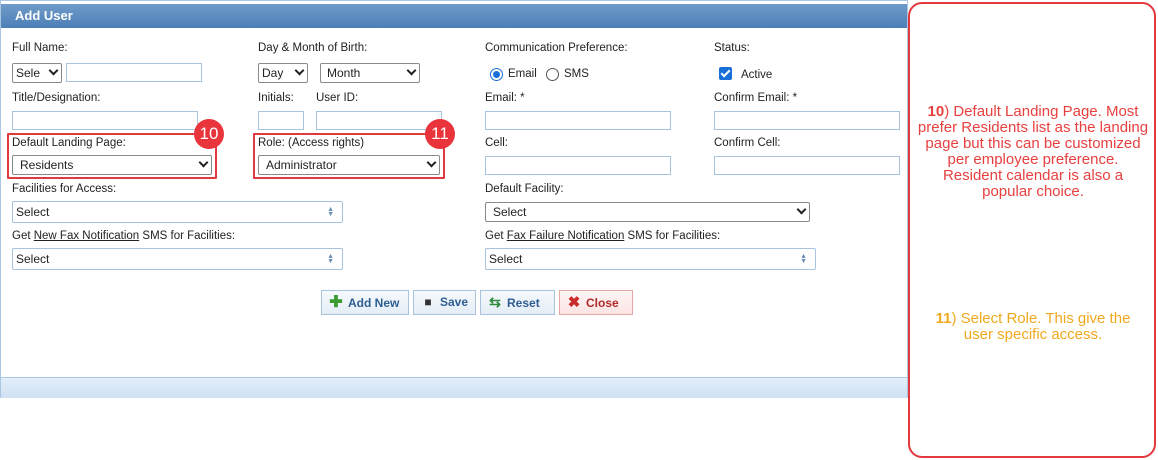 This screenshot has height=460, width=1158. Describe the element at coordinates (650, 259) in the screenshot. I see `fax-failure-select: Select ▲ ▼` at that location.